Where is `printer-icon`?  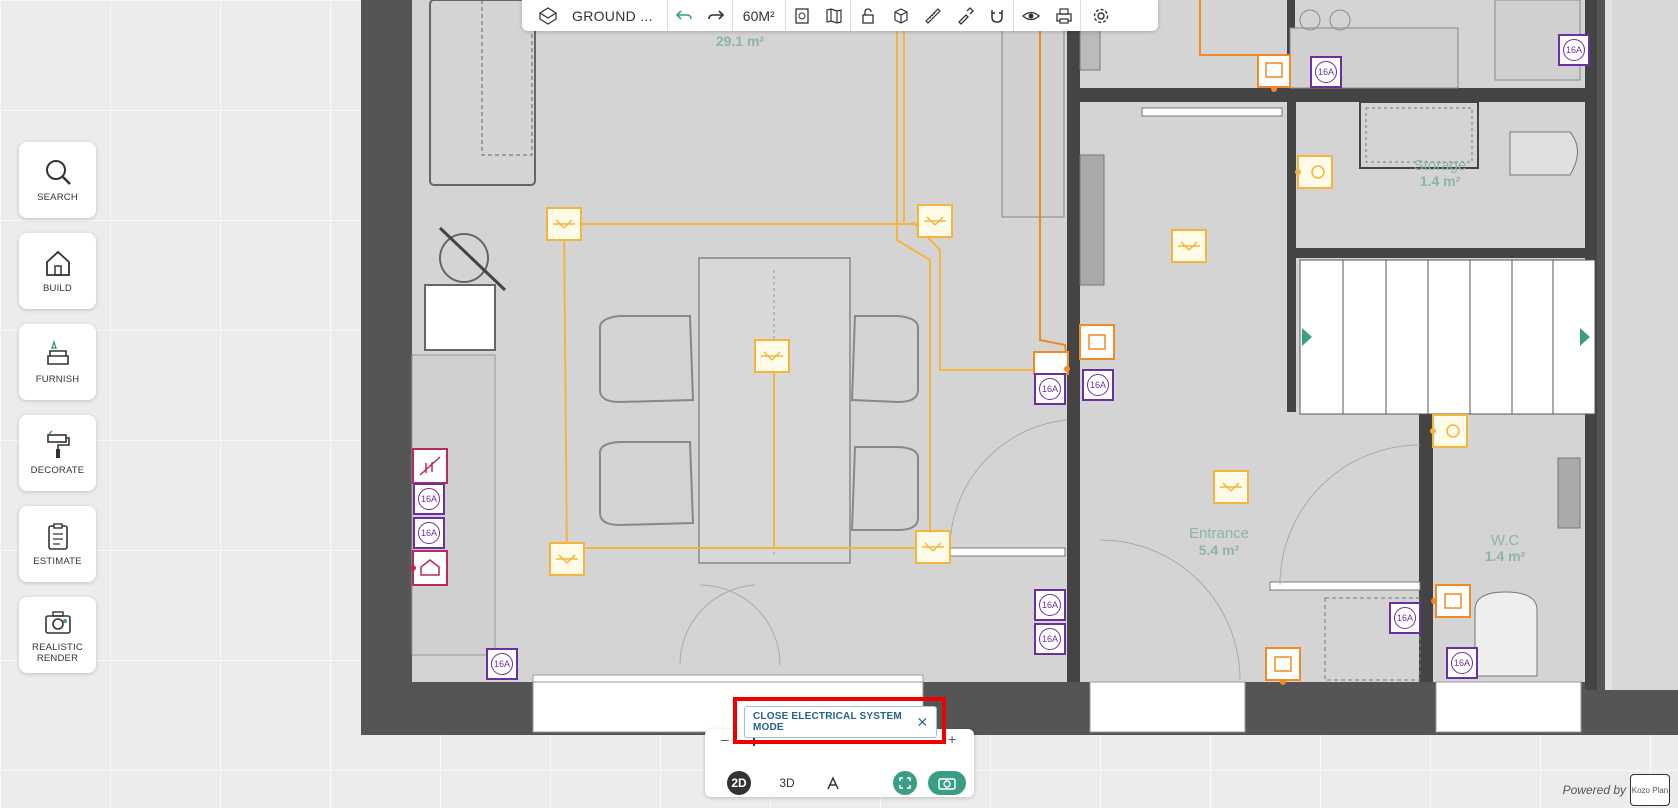 printer-icon is located at coordinates (1064, 15).